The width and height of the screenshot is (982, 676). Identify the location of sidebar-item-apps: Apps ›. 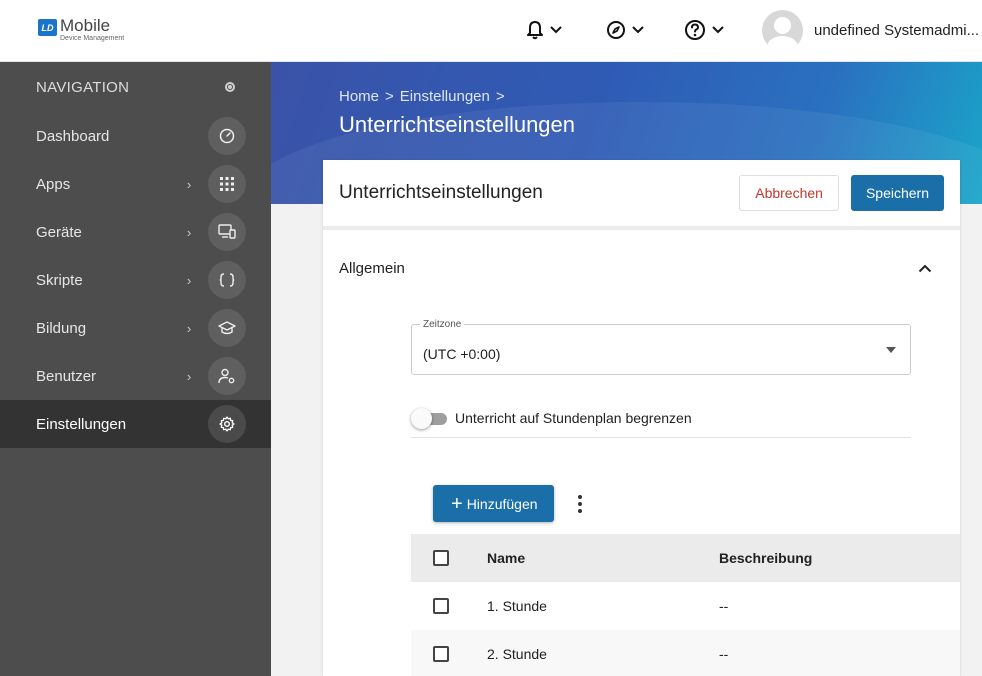
(135, 184).